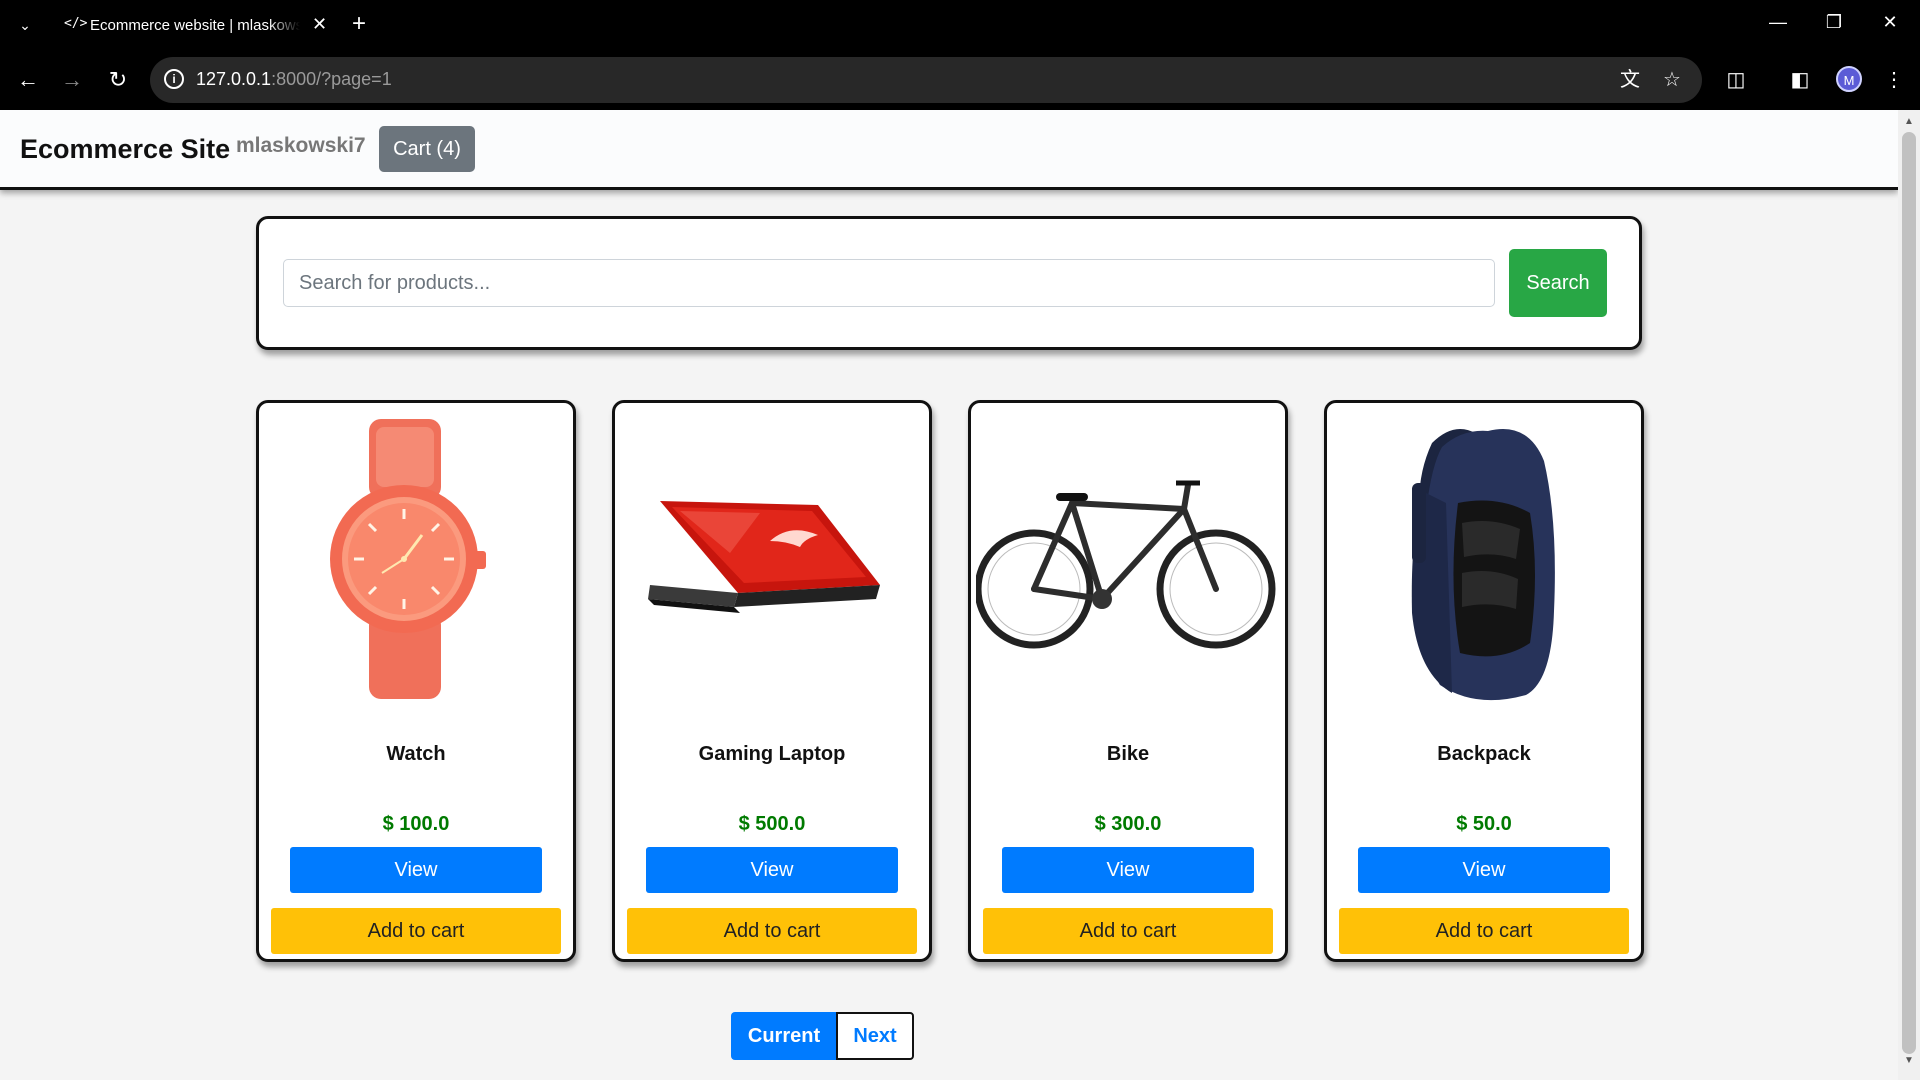 The height and width of the screenshot is (1080, 1920). I want to click on search-card: Search, so click(949, 283).